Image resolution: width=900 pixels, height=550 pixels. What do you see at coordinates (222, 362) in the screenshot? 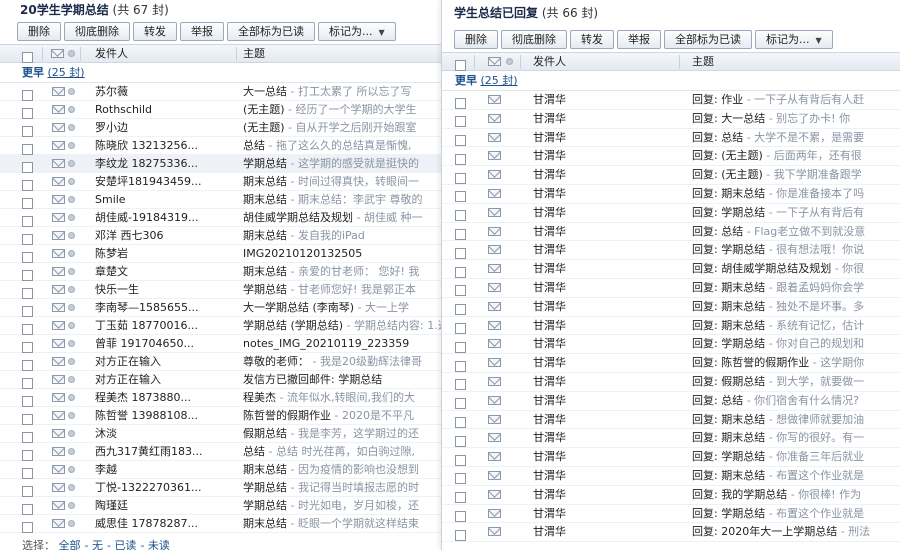
I see `mail-row: 对方正在输入 尊敬的老师： - 我是20级勤辉法律哥` at bounding box center [222, 362].